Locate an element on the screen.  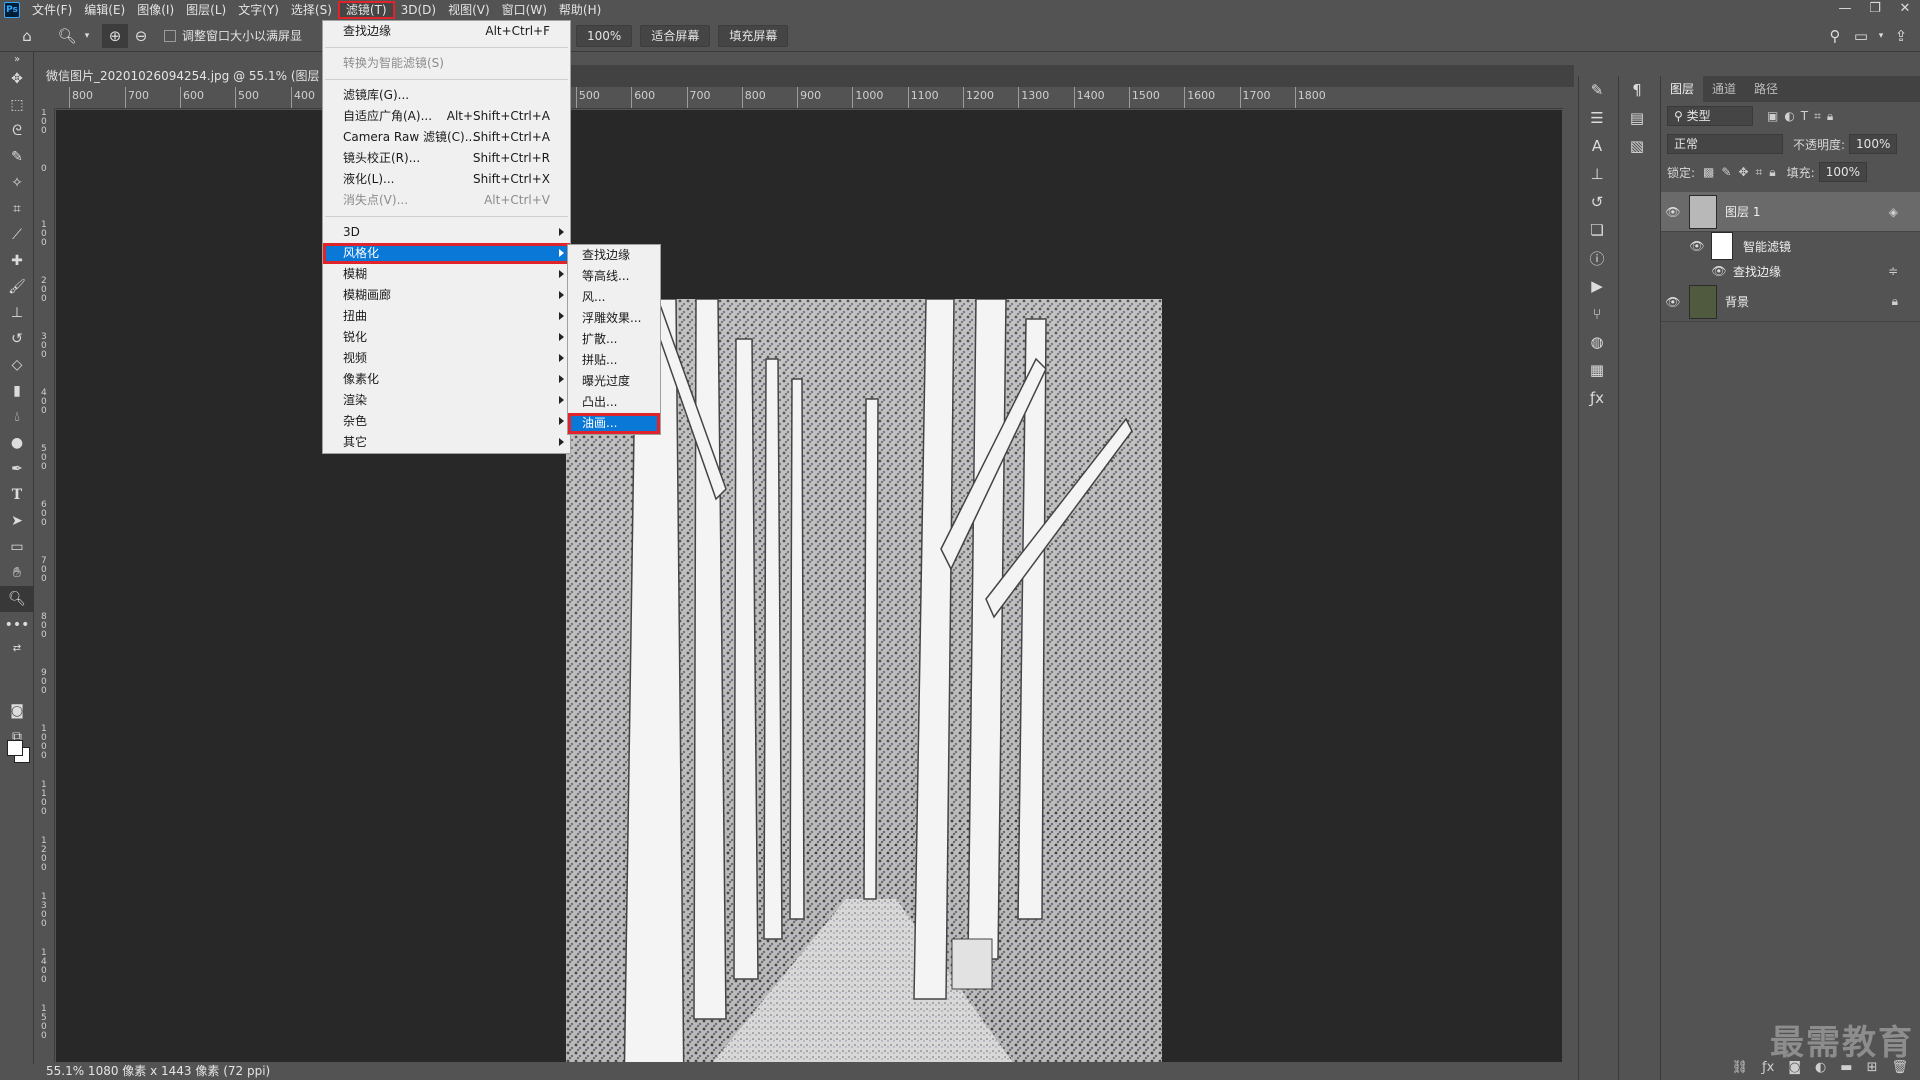
lock-icons: ▩✎✥⌗🔒︎ is located at coordinates (1743, 172).